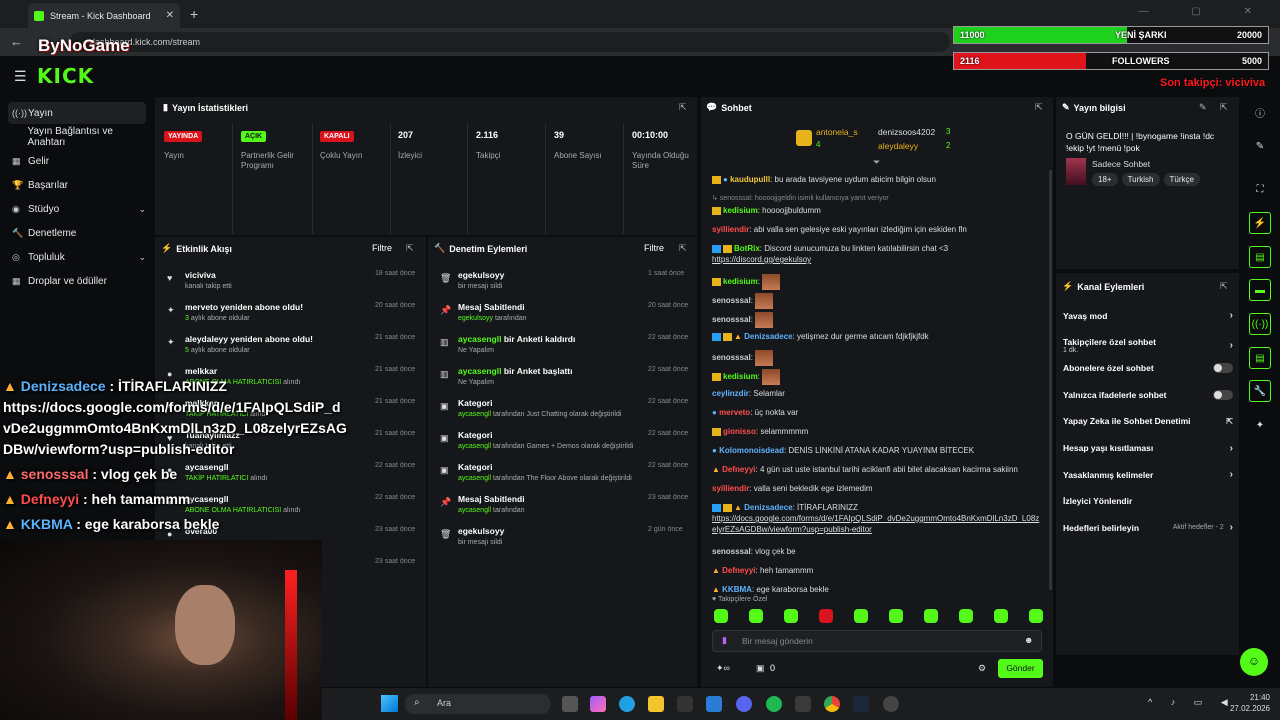 The width and height of the screenshot is (1280, 720). What do you see at coordinates (1260, 223) in the screenshot?
I see `bolt-icon: ⚡` at bounding box center [1260, 223].